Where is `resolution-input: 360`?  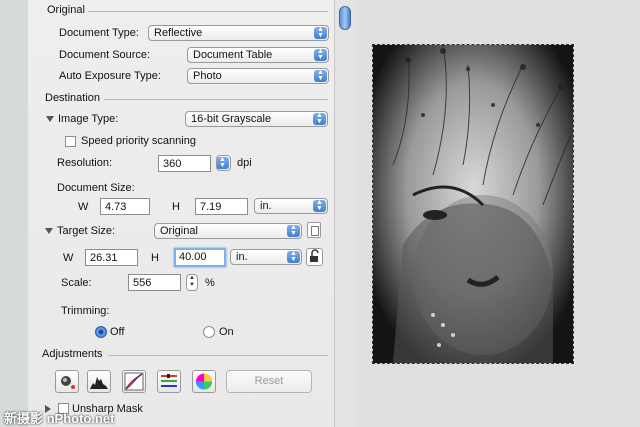
resolution-input: 360 is located at coordinates (184, 163).